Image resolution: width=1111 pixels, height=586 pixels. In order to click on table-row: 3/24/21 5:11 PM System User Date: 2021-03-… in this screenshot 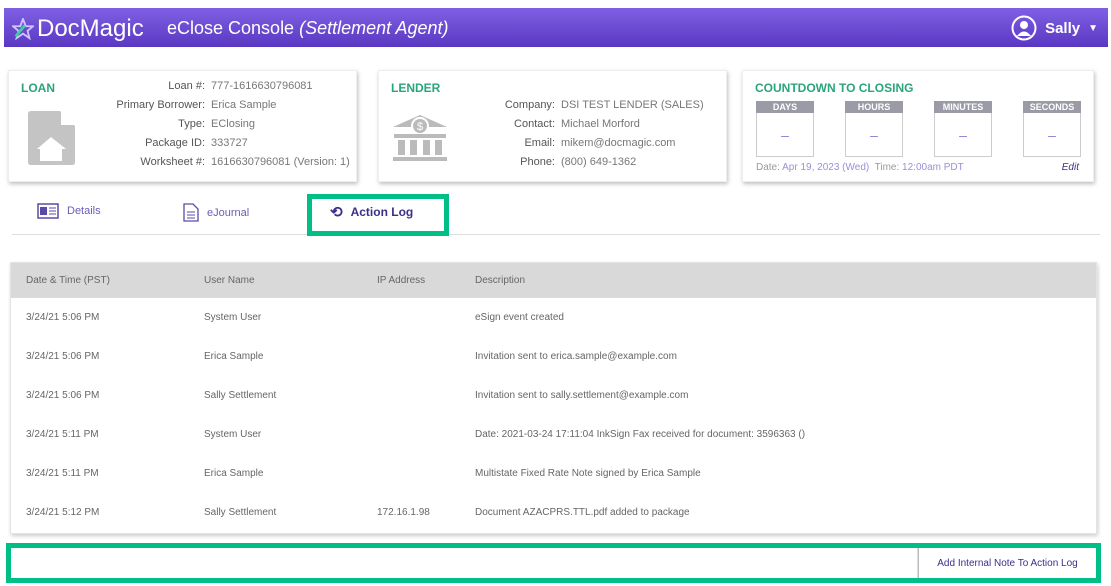, I will do `click(553, 434)`.